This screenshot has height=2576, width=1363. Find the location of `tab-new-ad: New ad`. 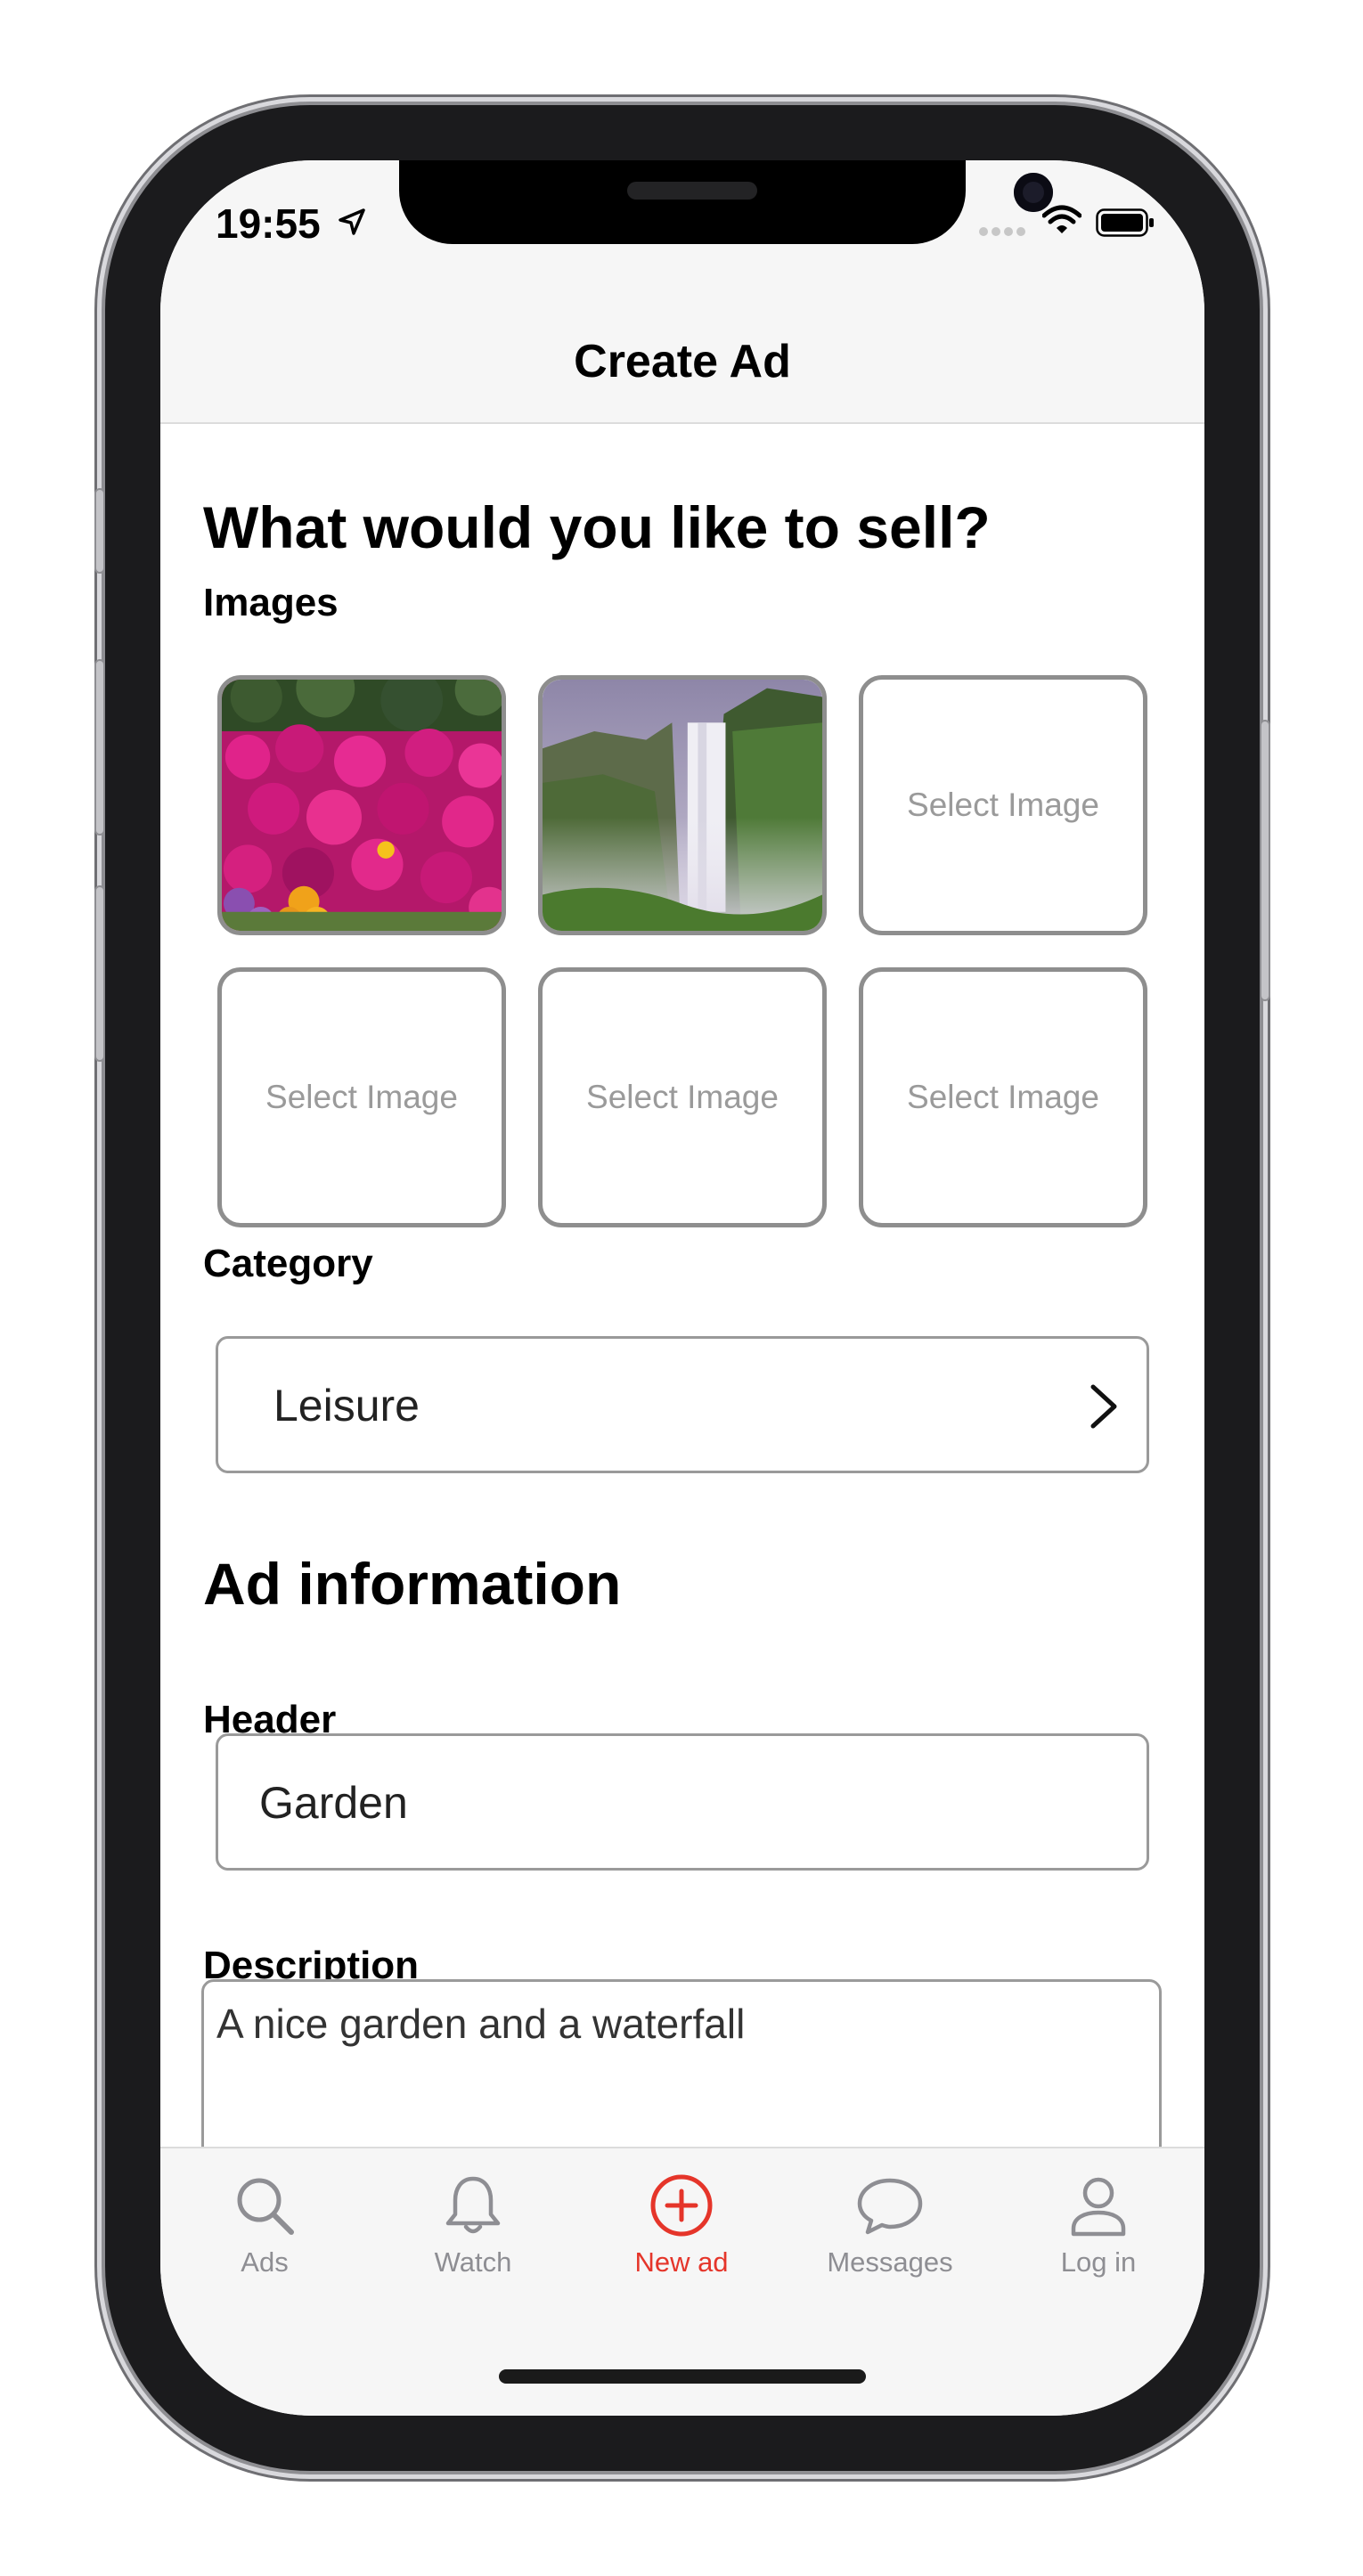

tab-new-ad: New ad is located at coordinates (681, 2238).